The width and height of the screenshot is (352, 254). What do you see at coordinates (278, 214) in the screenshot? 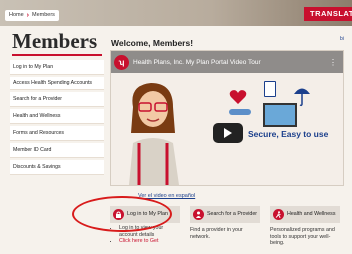
I see `running-person-icon` at bounding box center [278, 214].